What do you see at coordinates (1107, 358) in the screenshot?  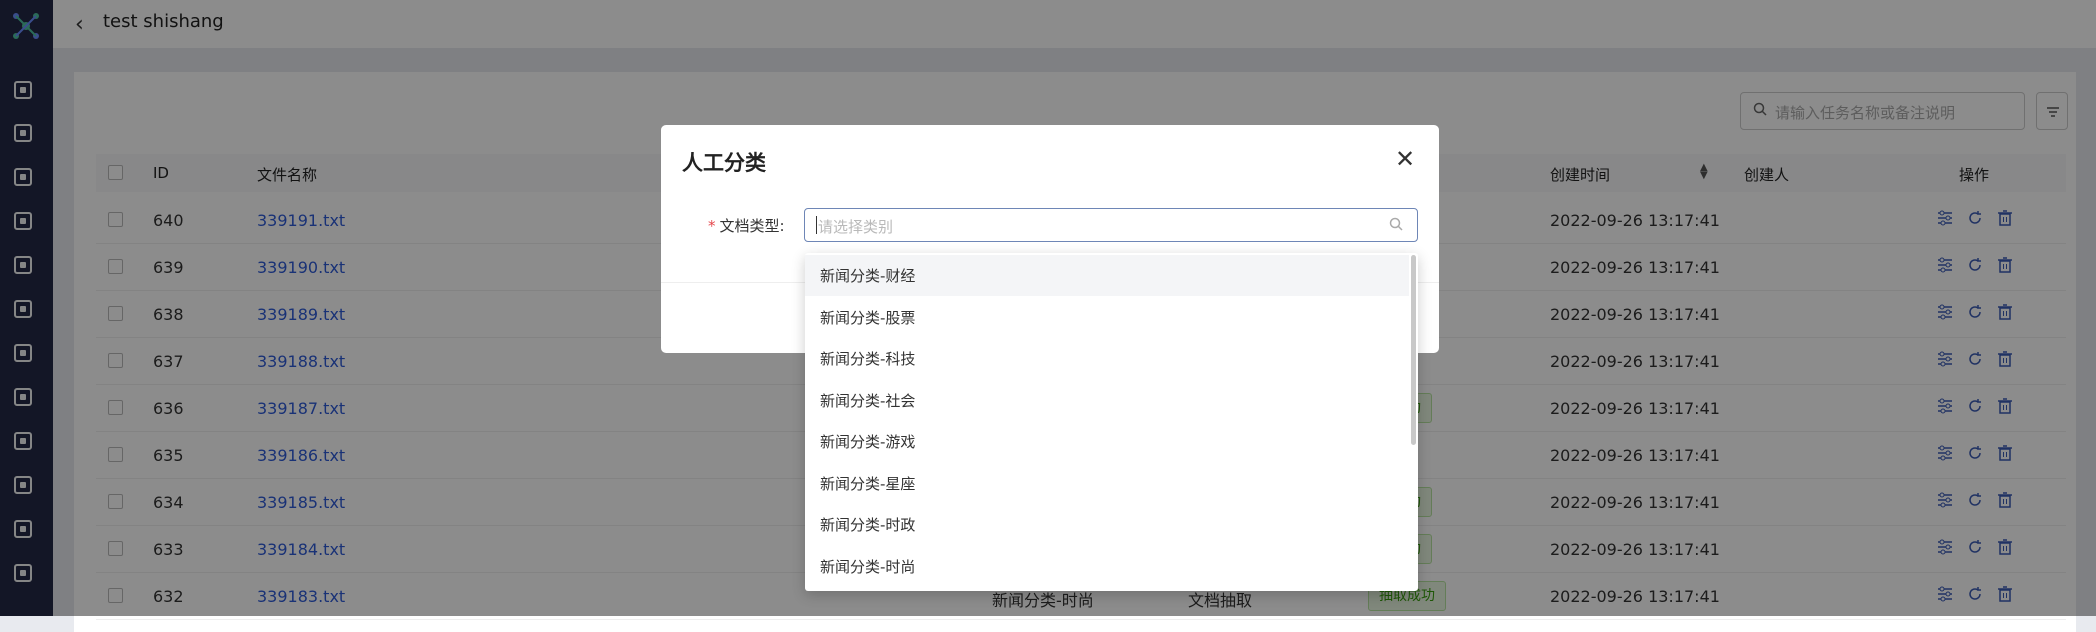 I see `dropdown-option: 新闻分类-科技` at bounding box center [1107, 358].